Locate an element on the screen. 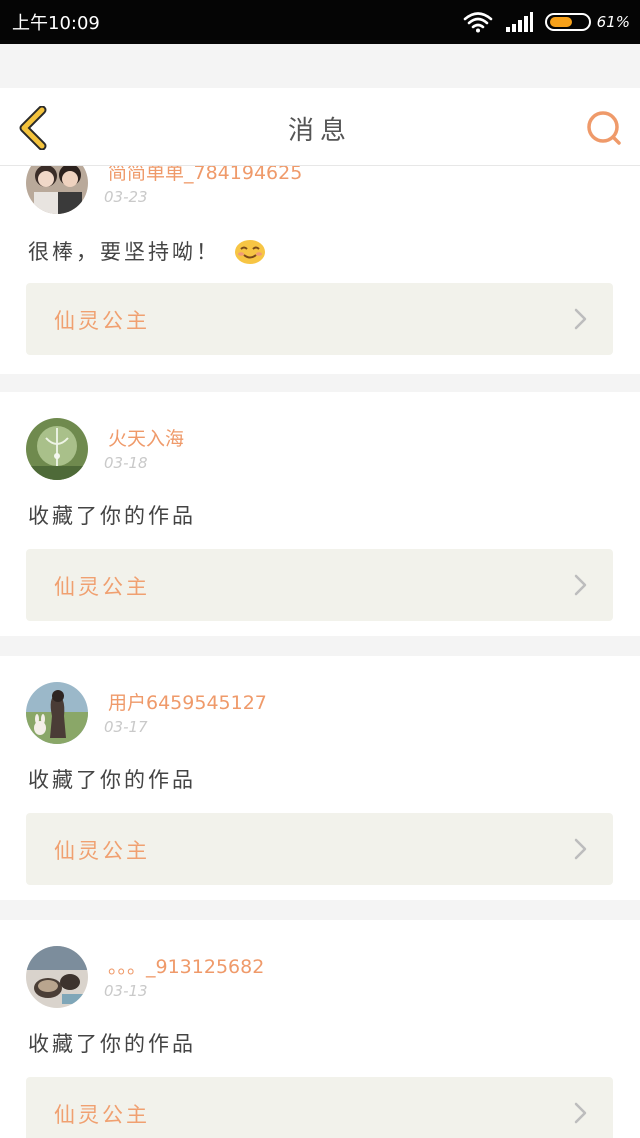 The height and width of the screenshot is (1138, 640). search-button is located at coordinates (604, 128).